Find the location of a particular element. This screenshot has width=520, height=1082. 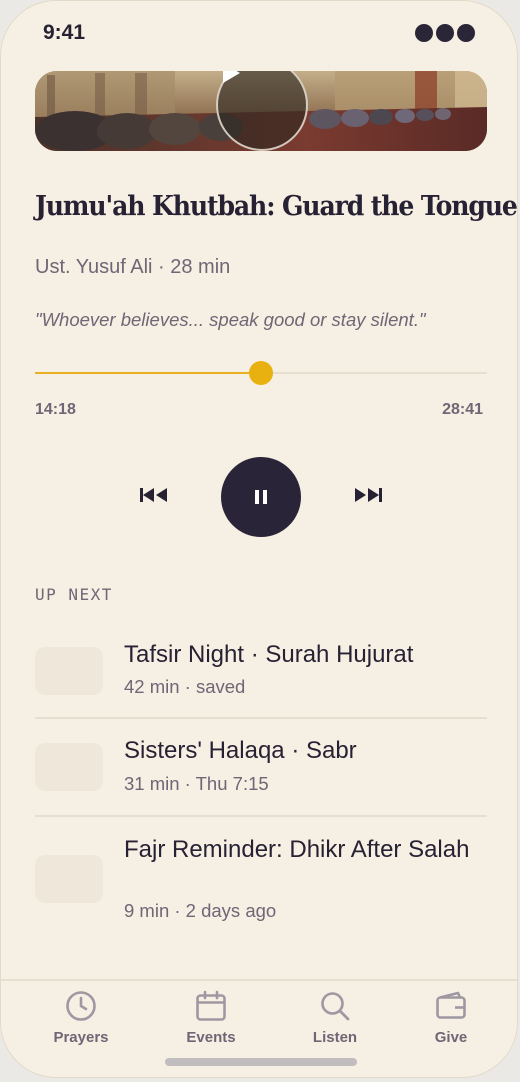

total-time: 28:41 is located at coordinates (462, 409).